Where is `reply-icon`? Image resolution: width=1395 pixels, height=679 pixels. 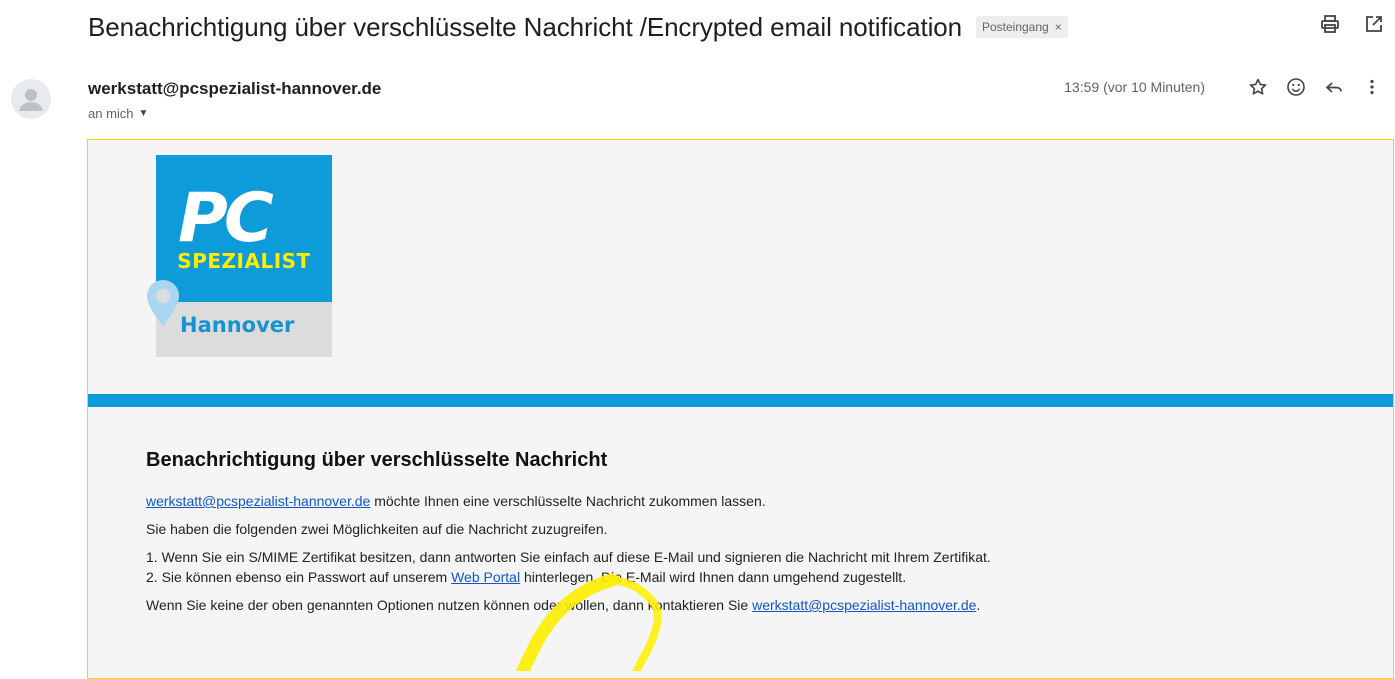
reply-icon is located at coordinates (1334, 87).